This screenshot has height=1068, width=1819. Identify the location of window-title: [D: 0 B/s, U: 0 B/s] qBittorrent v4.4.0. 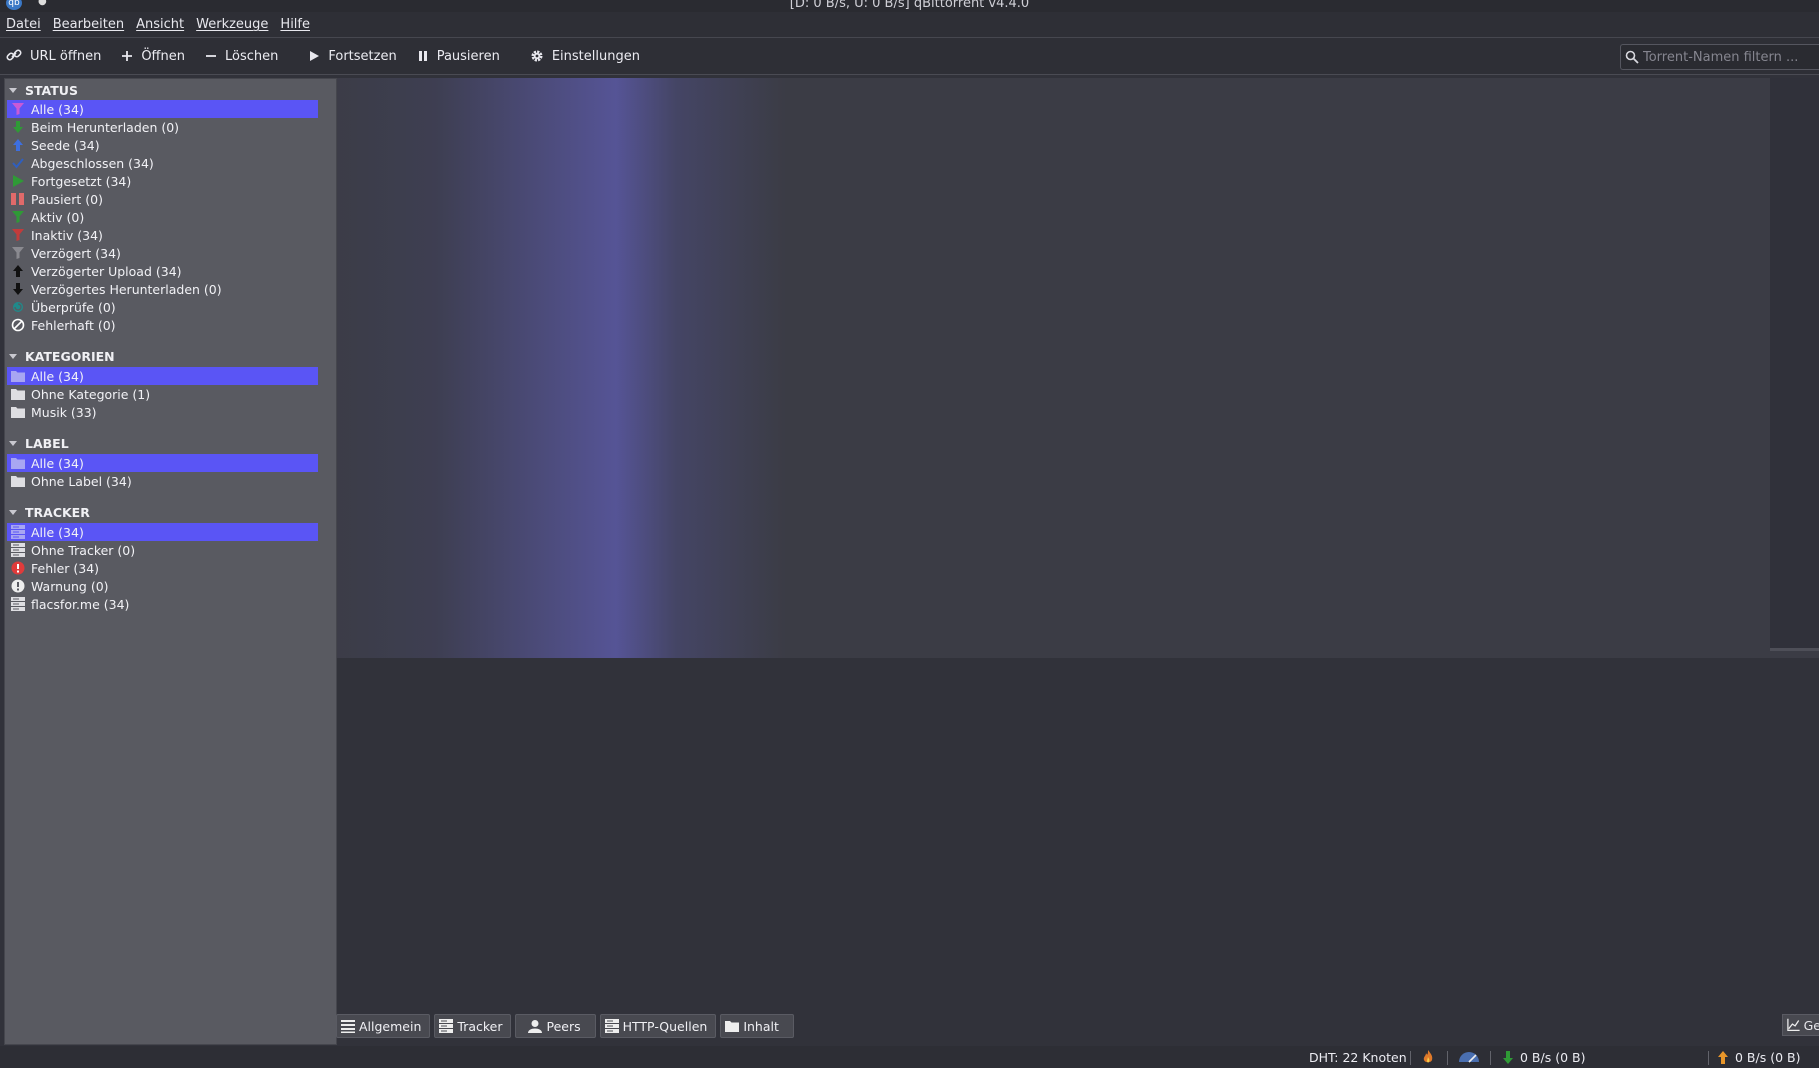
(909, 5).